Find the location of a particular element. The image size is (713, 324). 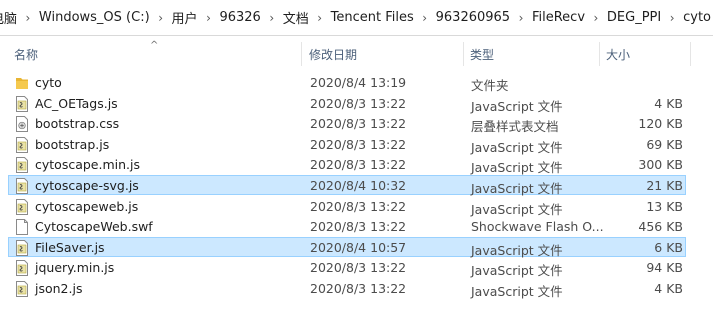

file-modified-date: 2020/8/4 13:19 is located at coordinates (358, 82).